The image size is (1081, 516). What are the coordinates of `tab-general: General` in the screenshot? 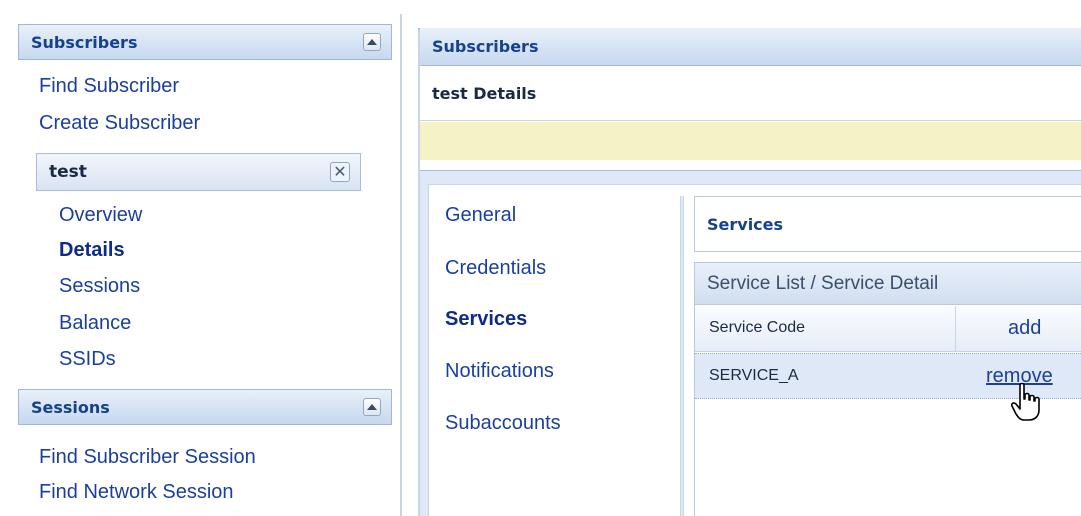 It's located at (480, 215).